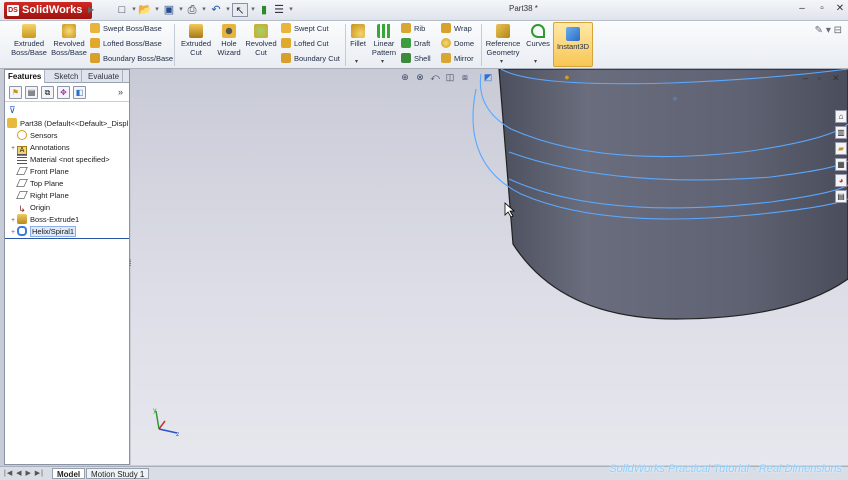  I want to click on menu-arrow-icon: ▶, so click(91, 9).